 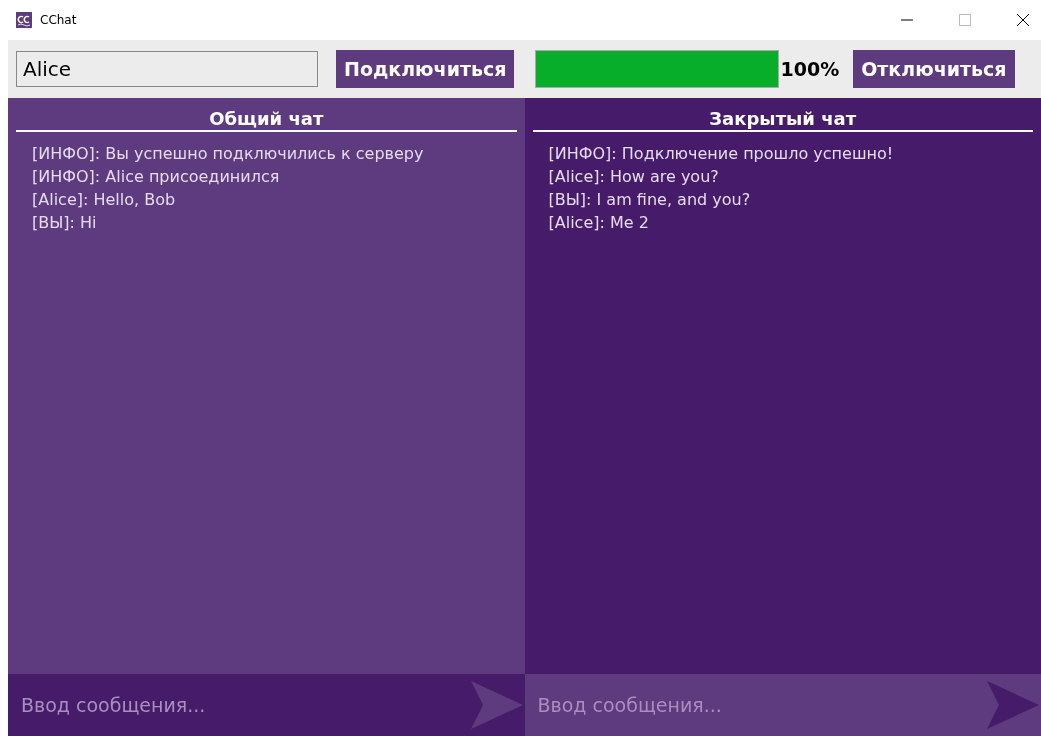 What do you see at coordinates (58, 20) in the screenshot?
I see `window-title: CChat` at bounding box center [58, 20].